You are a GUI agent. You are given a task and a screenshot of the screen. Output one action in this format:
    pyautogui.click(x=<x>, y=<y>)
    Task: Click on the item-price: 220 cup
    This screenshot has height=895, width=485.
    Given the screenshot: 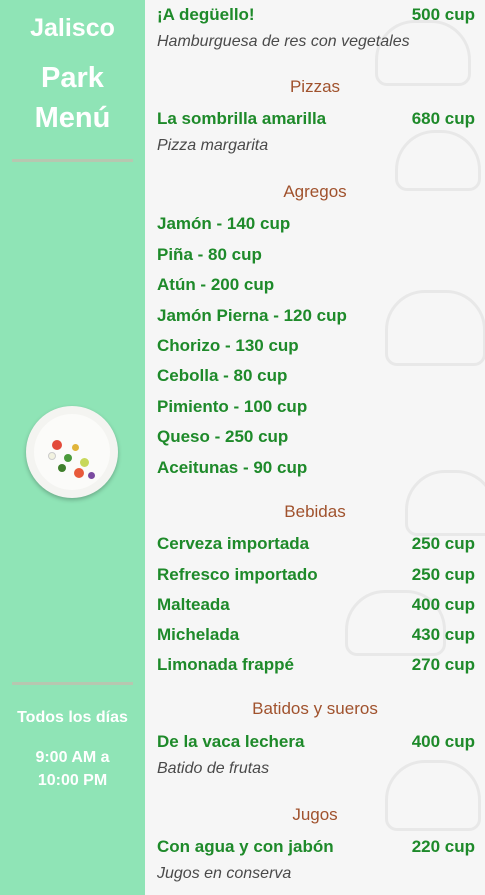 What is the action you would take?
    pyautogui.click(x=443, y=846)
    